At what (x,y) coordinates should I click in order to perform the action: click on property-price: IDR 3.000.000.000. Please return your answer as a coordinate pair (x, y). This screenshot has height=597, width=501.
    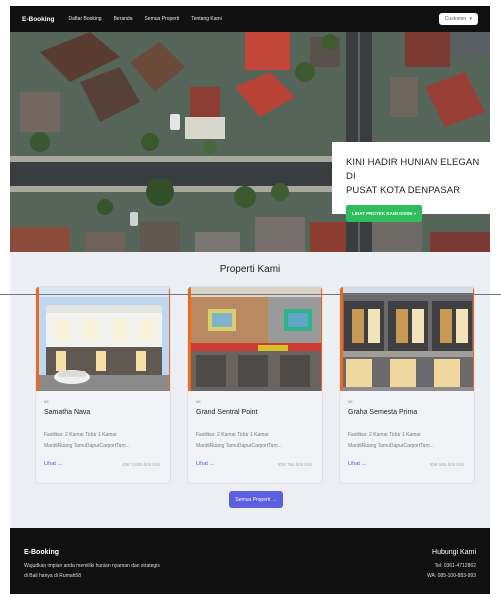
    Looking at the image, I should click on (141, 464).